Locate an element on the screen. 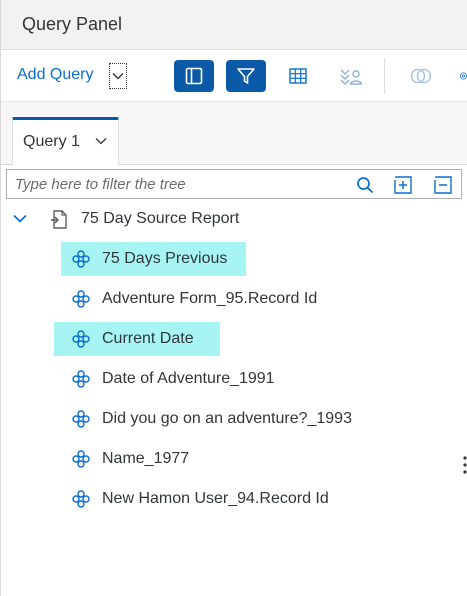  collapse-all-button is located at coordinates (443, 185).